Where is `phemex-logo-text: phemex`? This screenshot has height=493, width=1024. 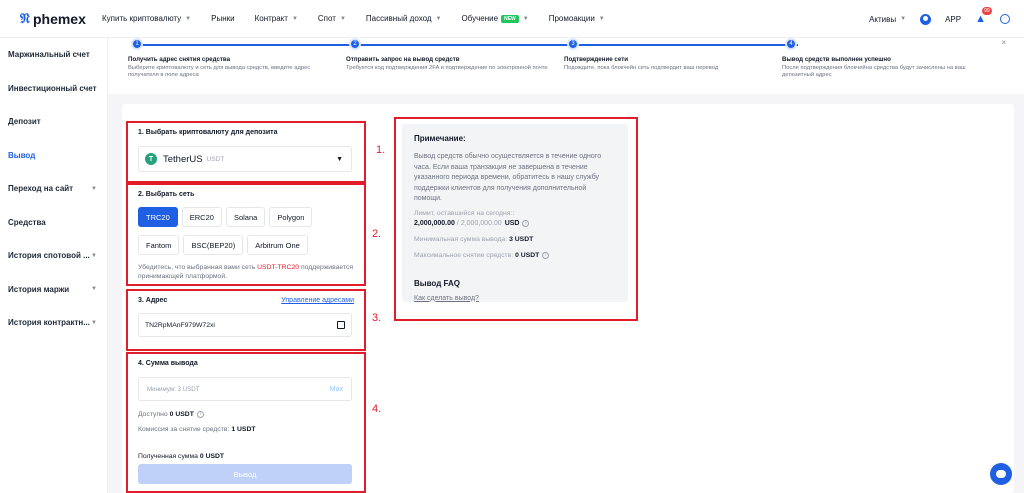 phemex-logo-text: phemex is located at coordinates (59, 18).